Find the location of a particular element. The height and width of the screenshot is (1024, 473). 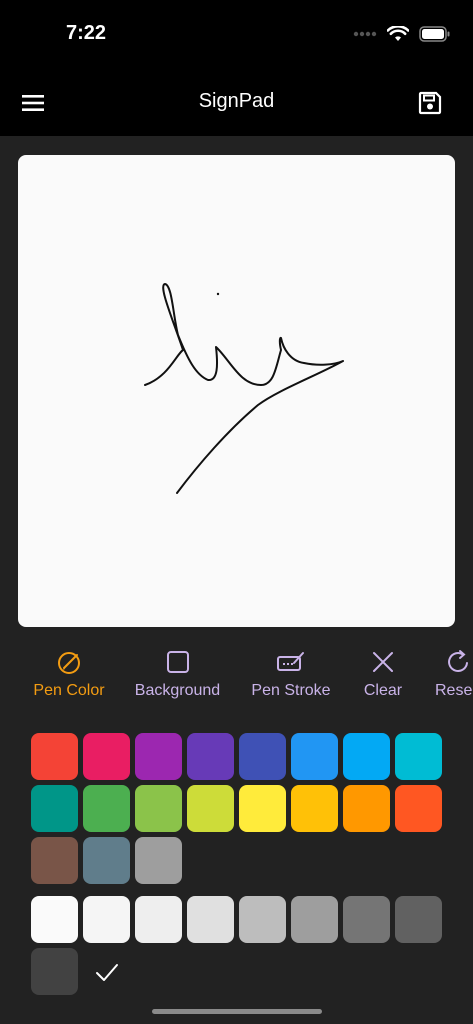

wifi-icon is located at coordinates (398, 33).